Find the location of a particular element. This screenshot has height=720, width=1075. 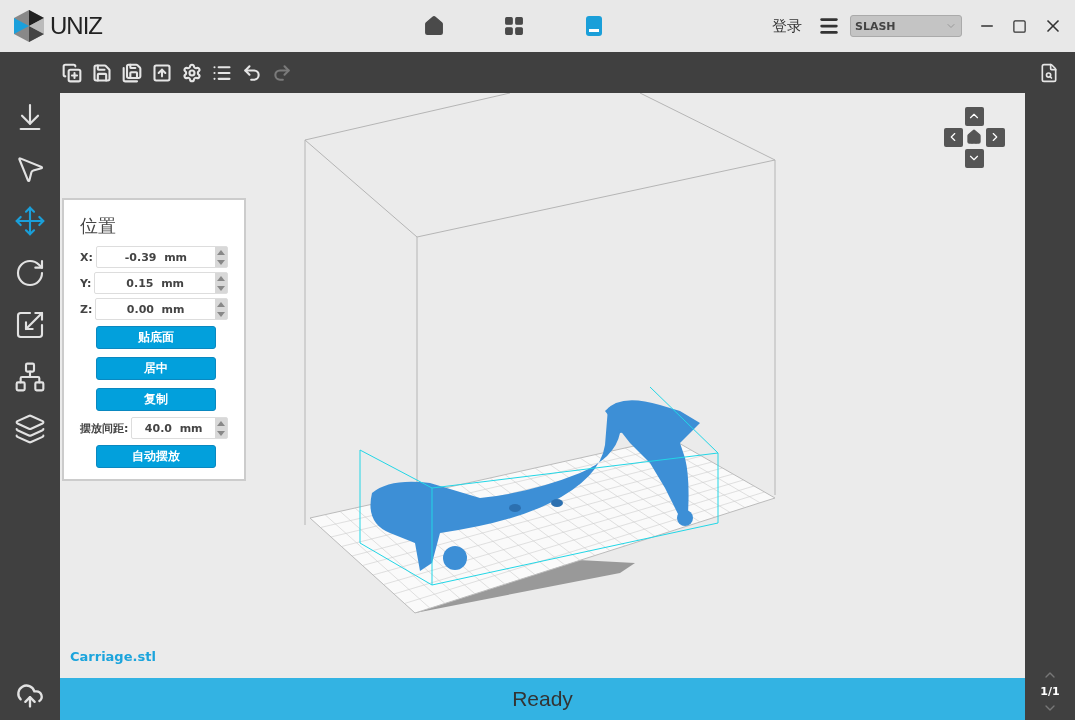

file-name: Carriage.stl is located at coordinates (113, 656).